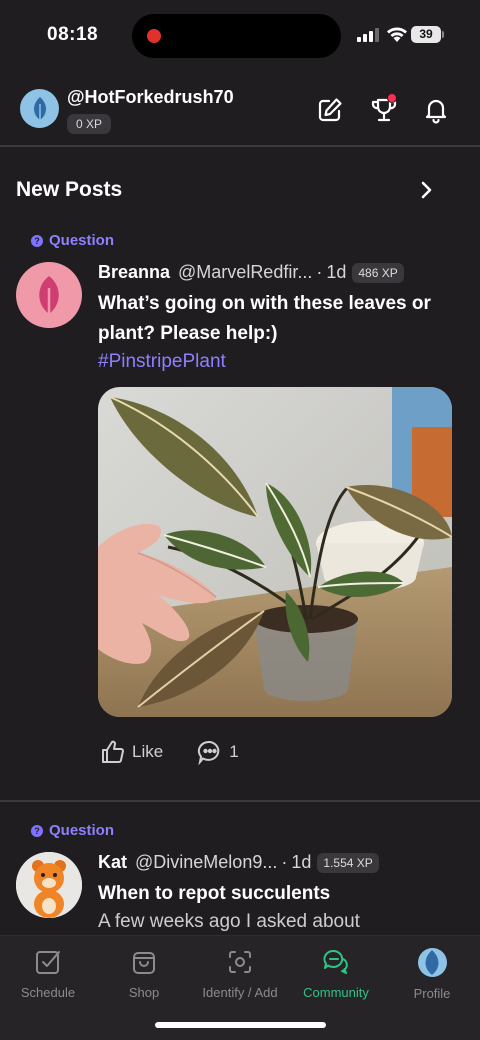 This screenshot has width=480, height=1040. Describe the element at coordinates (169, 752) in the screenshot. I see `post-actions: Like 1` at that location.